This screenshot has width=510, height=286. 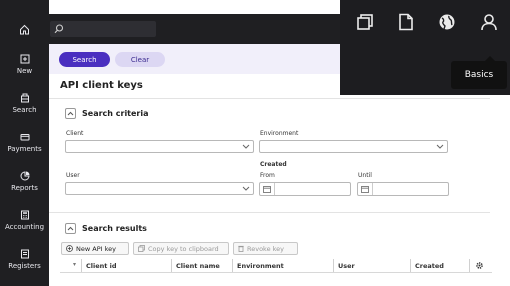 I want to click on search-criteria-header: Search criteria, so click(x=107, y=113).